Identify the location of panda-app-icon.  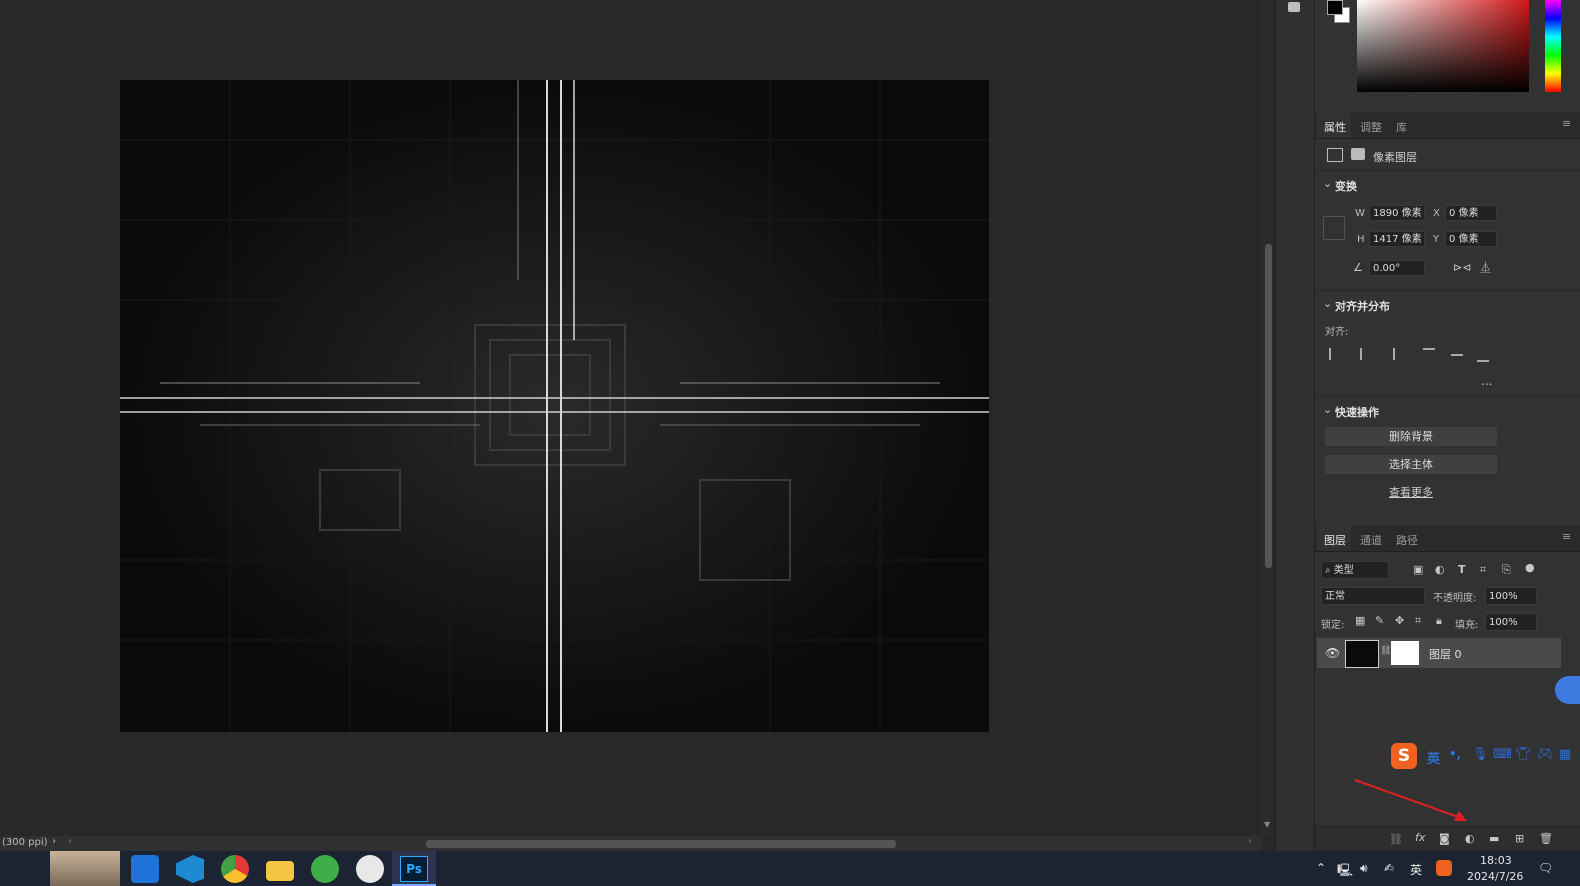
(370, 869).